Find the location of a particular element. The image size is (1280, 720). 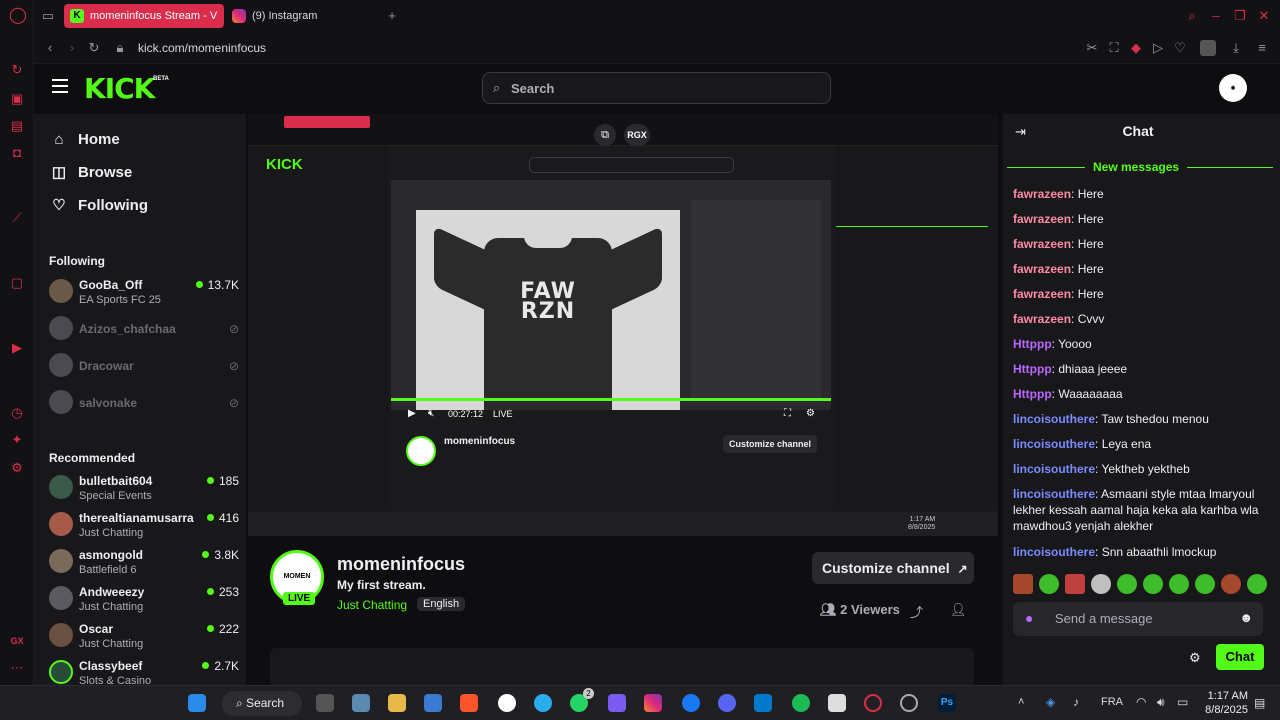

twitch-icon: ▢ is located at coordinates (17, 283).